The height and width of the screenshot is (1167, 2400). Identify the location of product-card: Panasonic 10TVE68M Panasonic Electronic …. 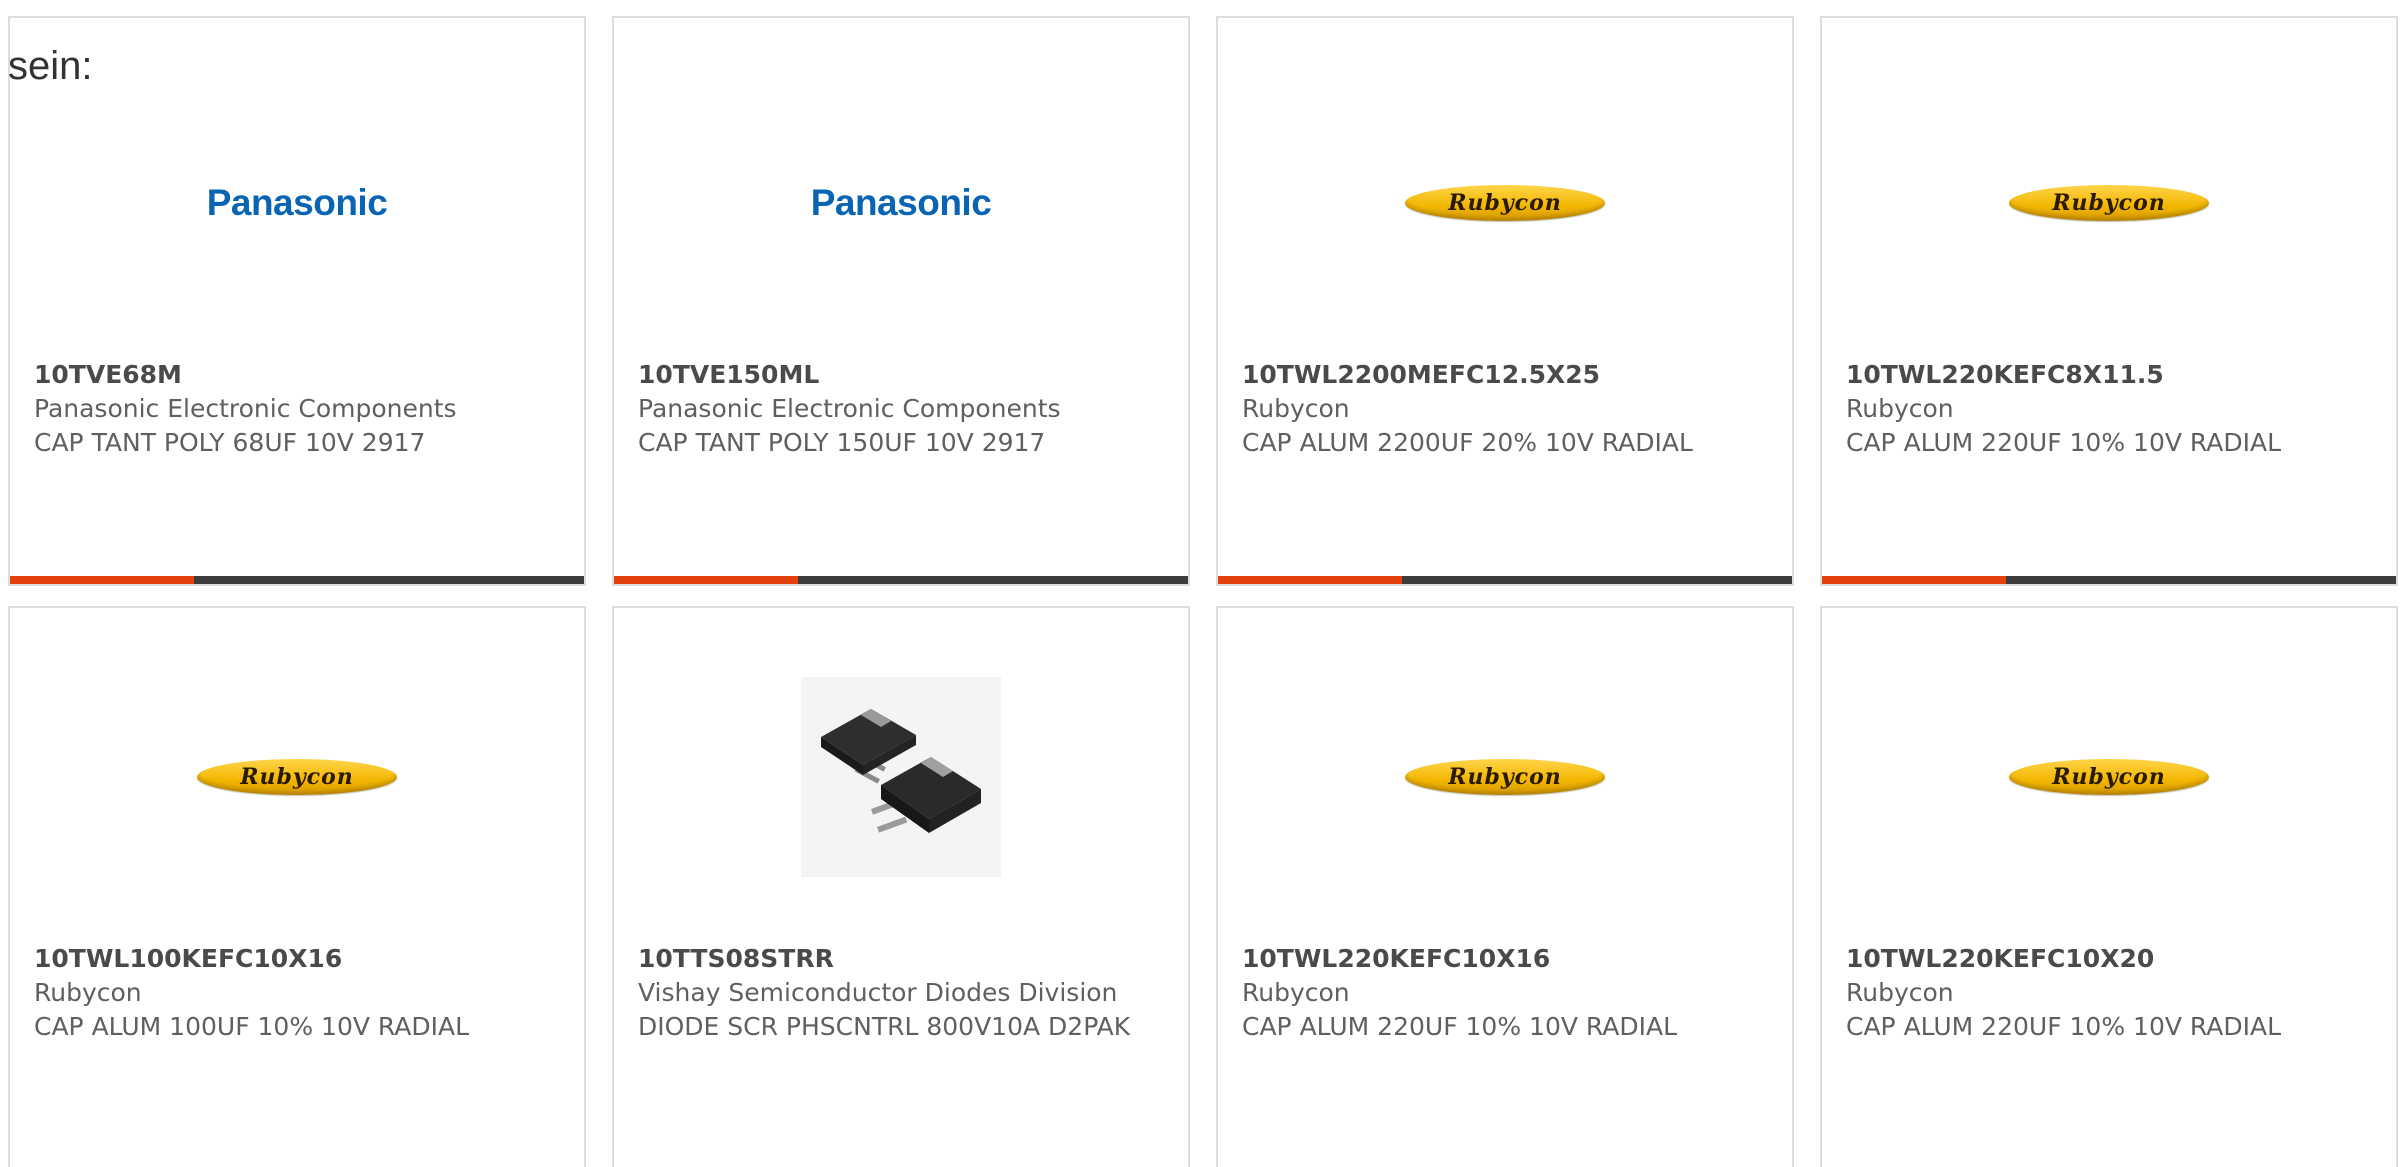
(297, 301).